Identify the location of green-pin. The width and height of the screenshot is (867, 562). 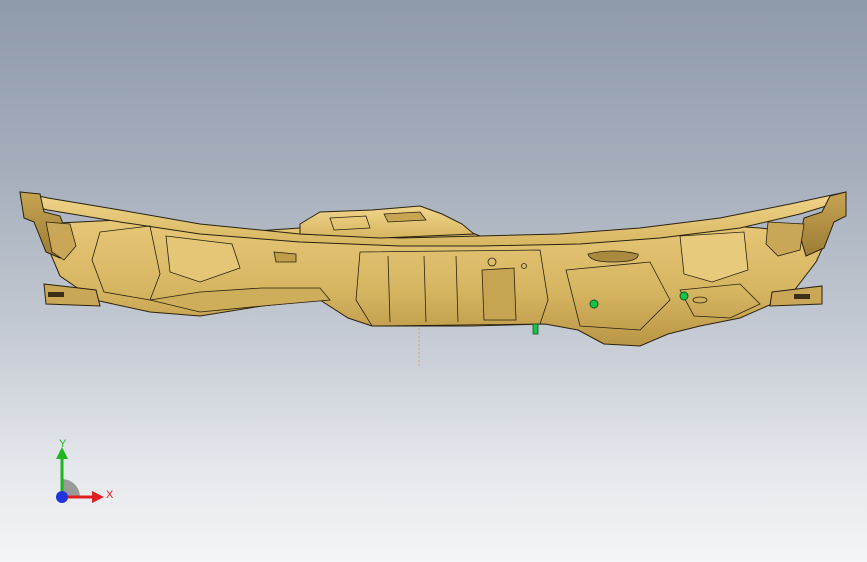
(535, 329).